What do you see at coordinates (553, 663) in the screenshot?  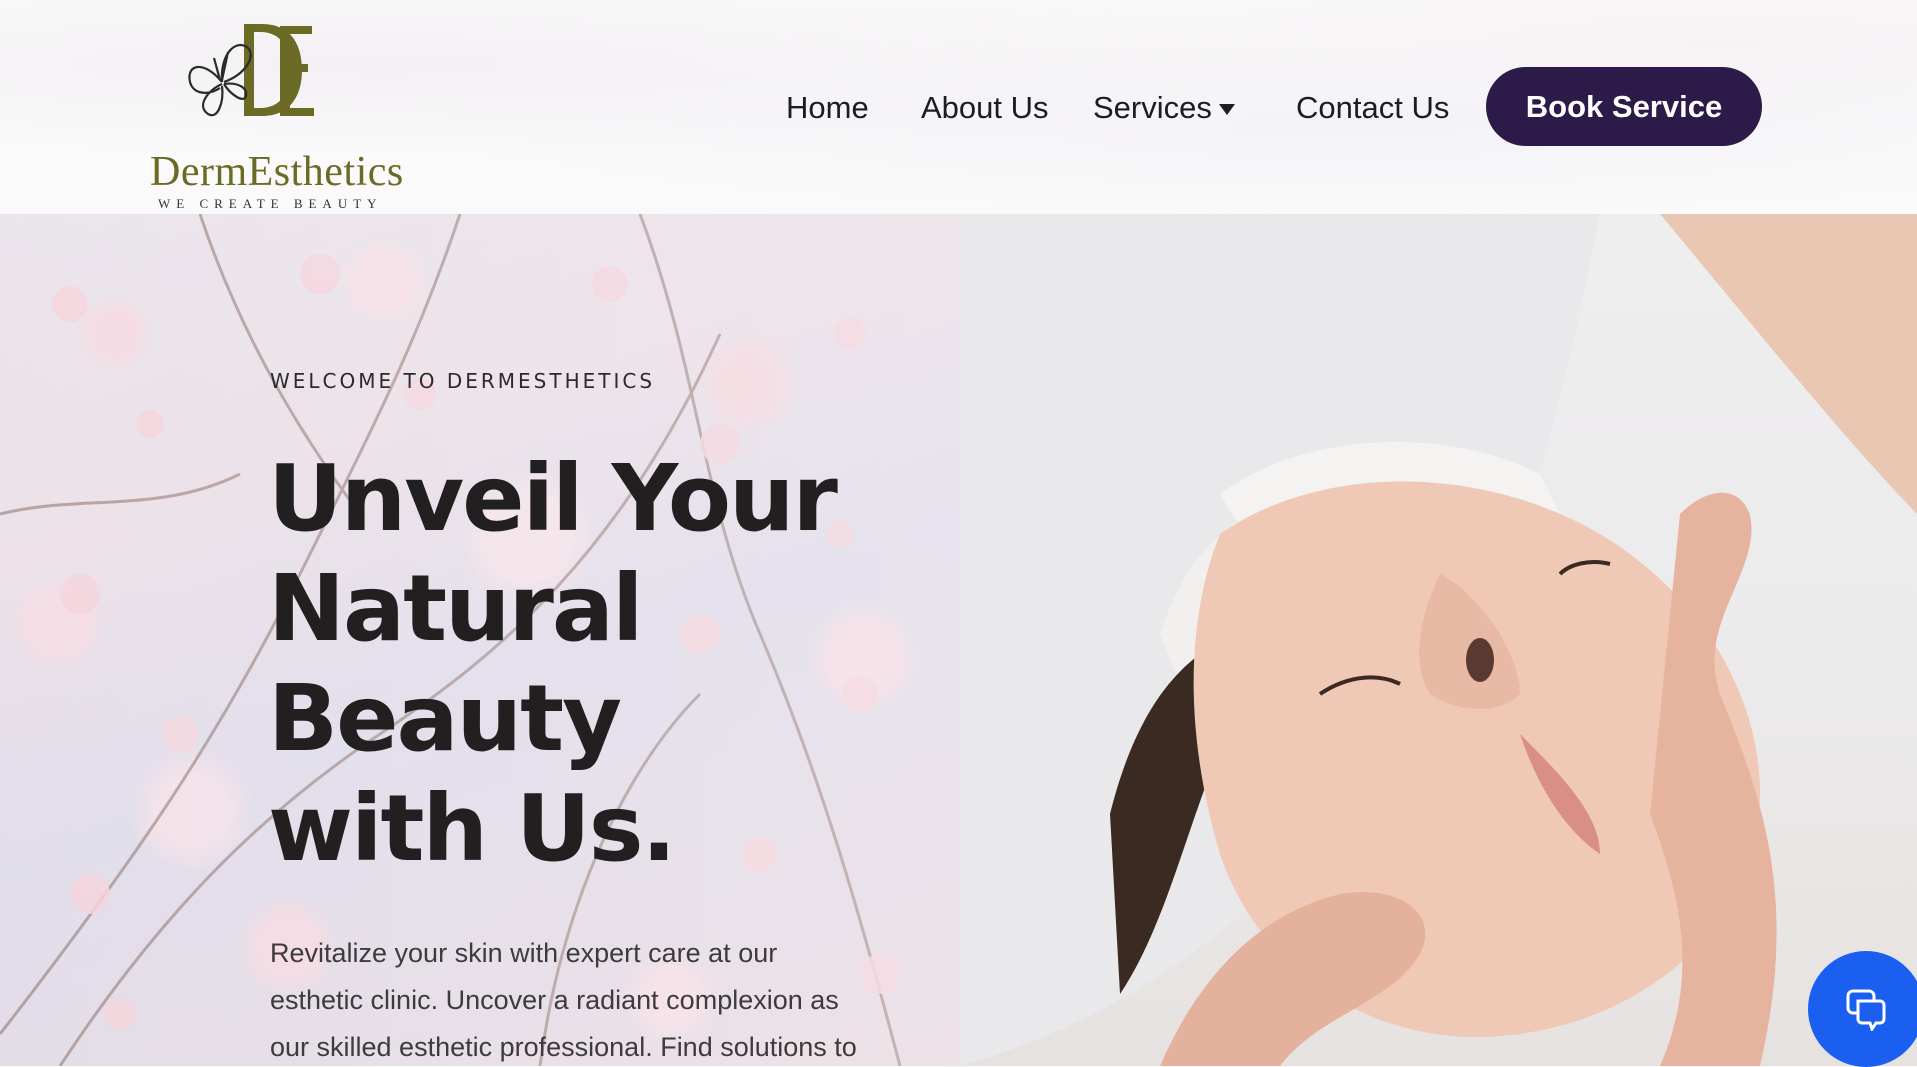 I see `hero-headline: Unveil Your Natural Beauty with Us.` at bounding box center [553, 663].